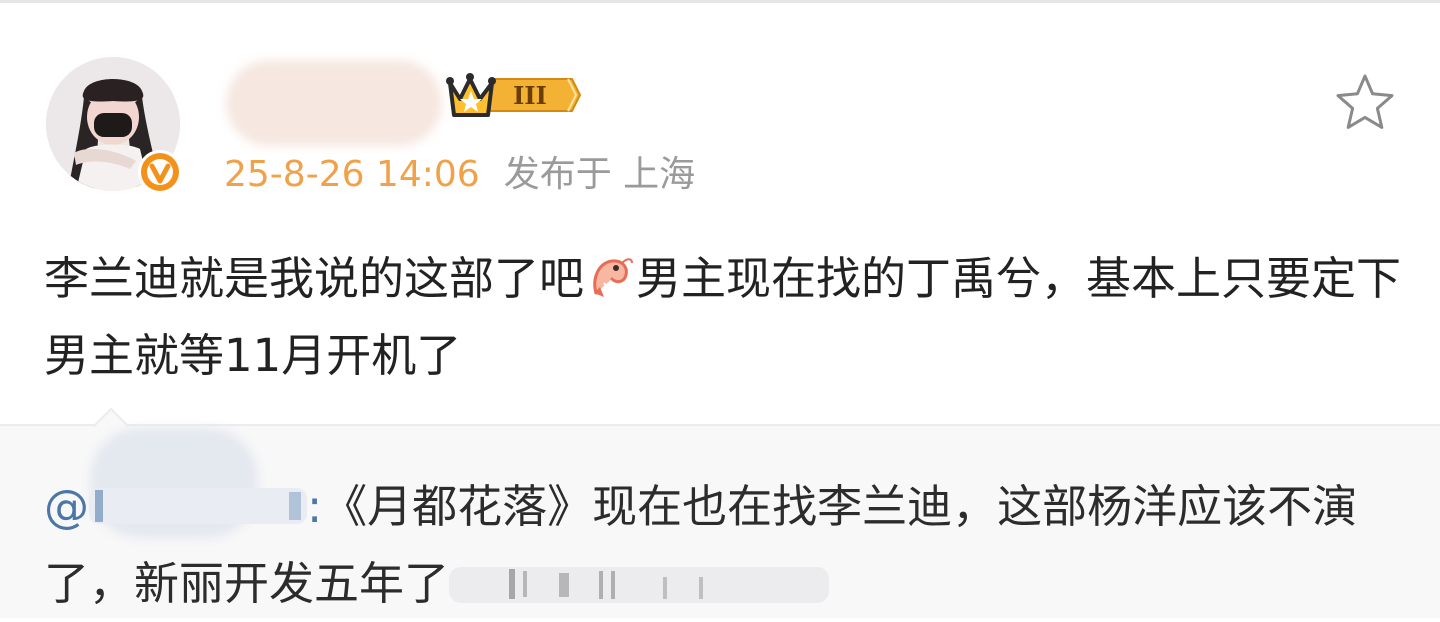  I want to click on post-meta: 25-8-26 14:06 发布于 上海, so click(459, 175).